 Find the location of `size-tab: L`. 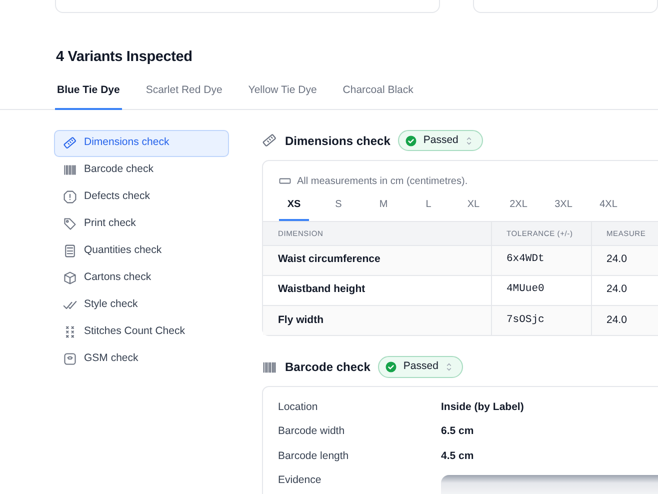

size-tab: L is located at coordinates (428, 205).